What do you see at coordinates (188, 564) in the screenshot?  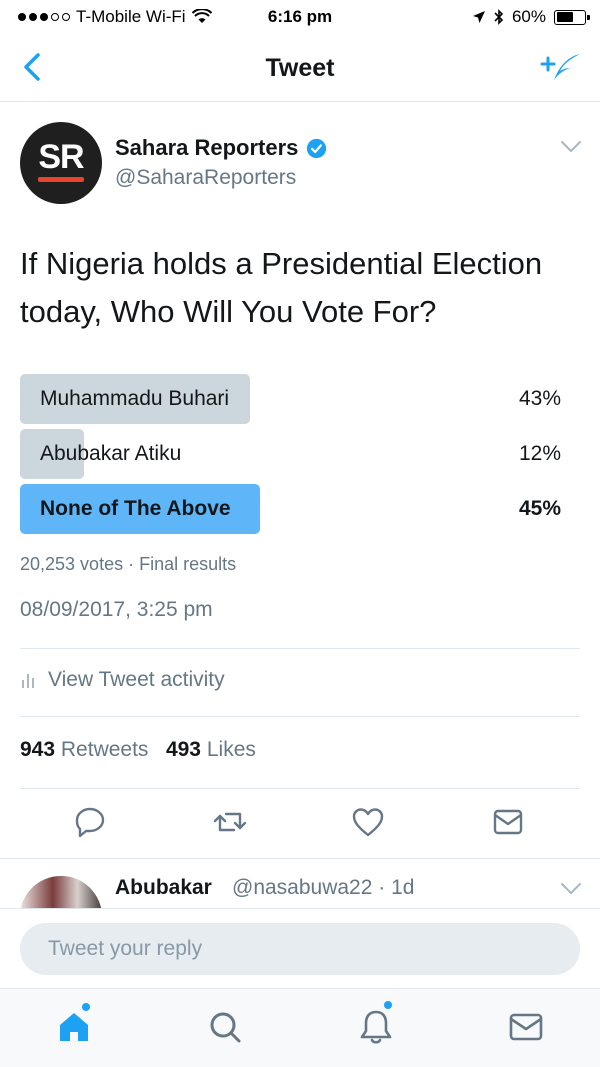 I see `poll-status: Final results` at bounding box center [188, 564].